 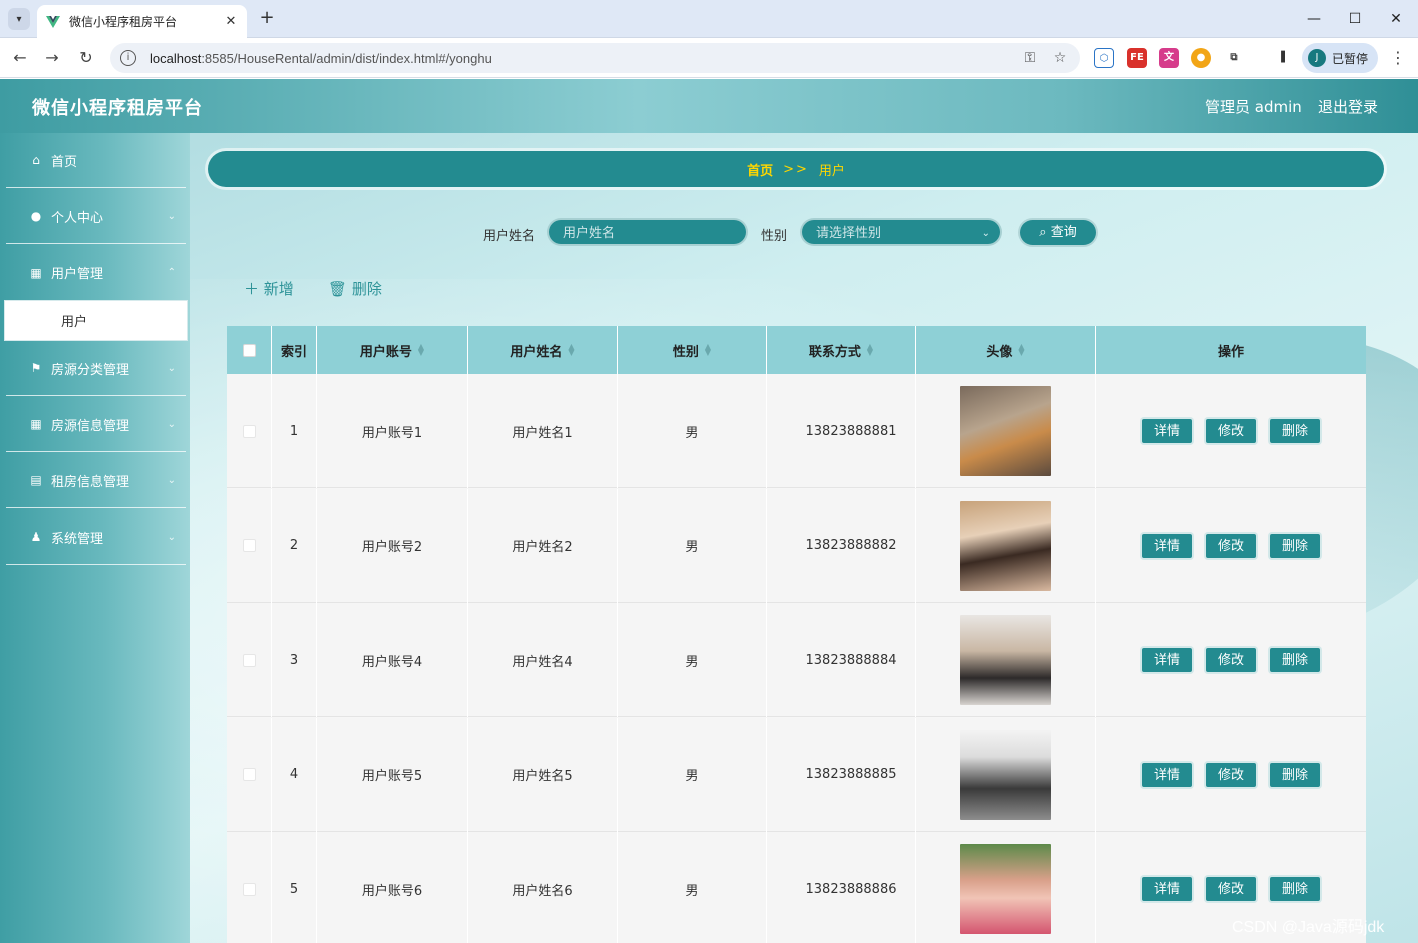 What do you see at coordinates (647, 232) in the screenshot?
I see `name-search-input: 用户姓名` at bounding box center [647, 232].